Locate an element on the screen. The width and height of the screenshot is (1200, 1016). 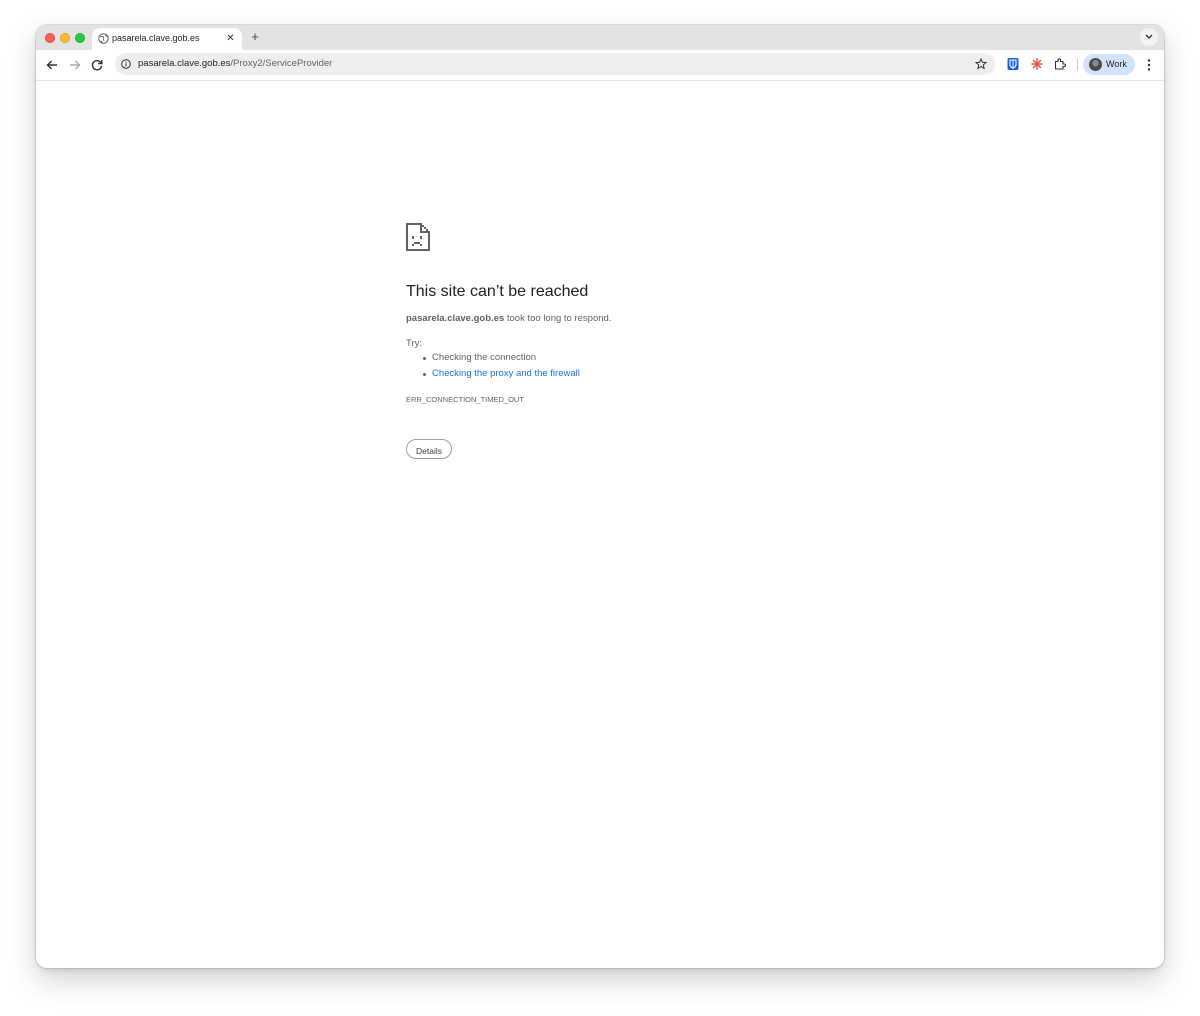
chevron-down-icon is located at coordinates (1149, 36).